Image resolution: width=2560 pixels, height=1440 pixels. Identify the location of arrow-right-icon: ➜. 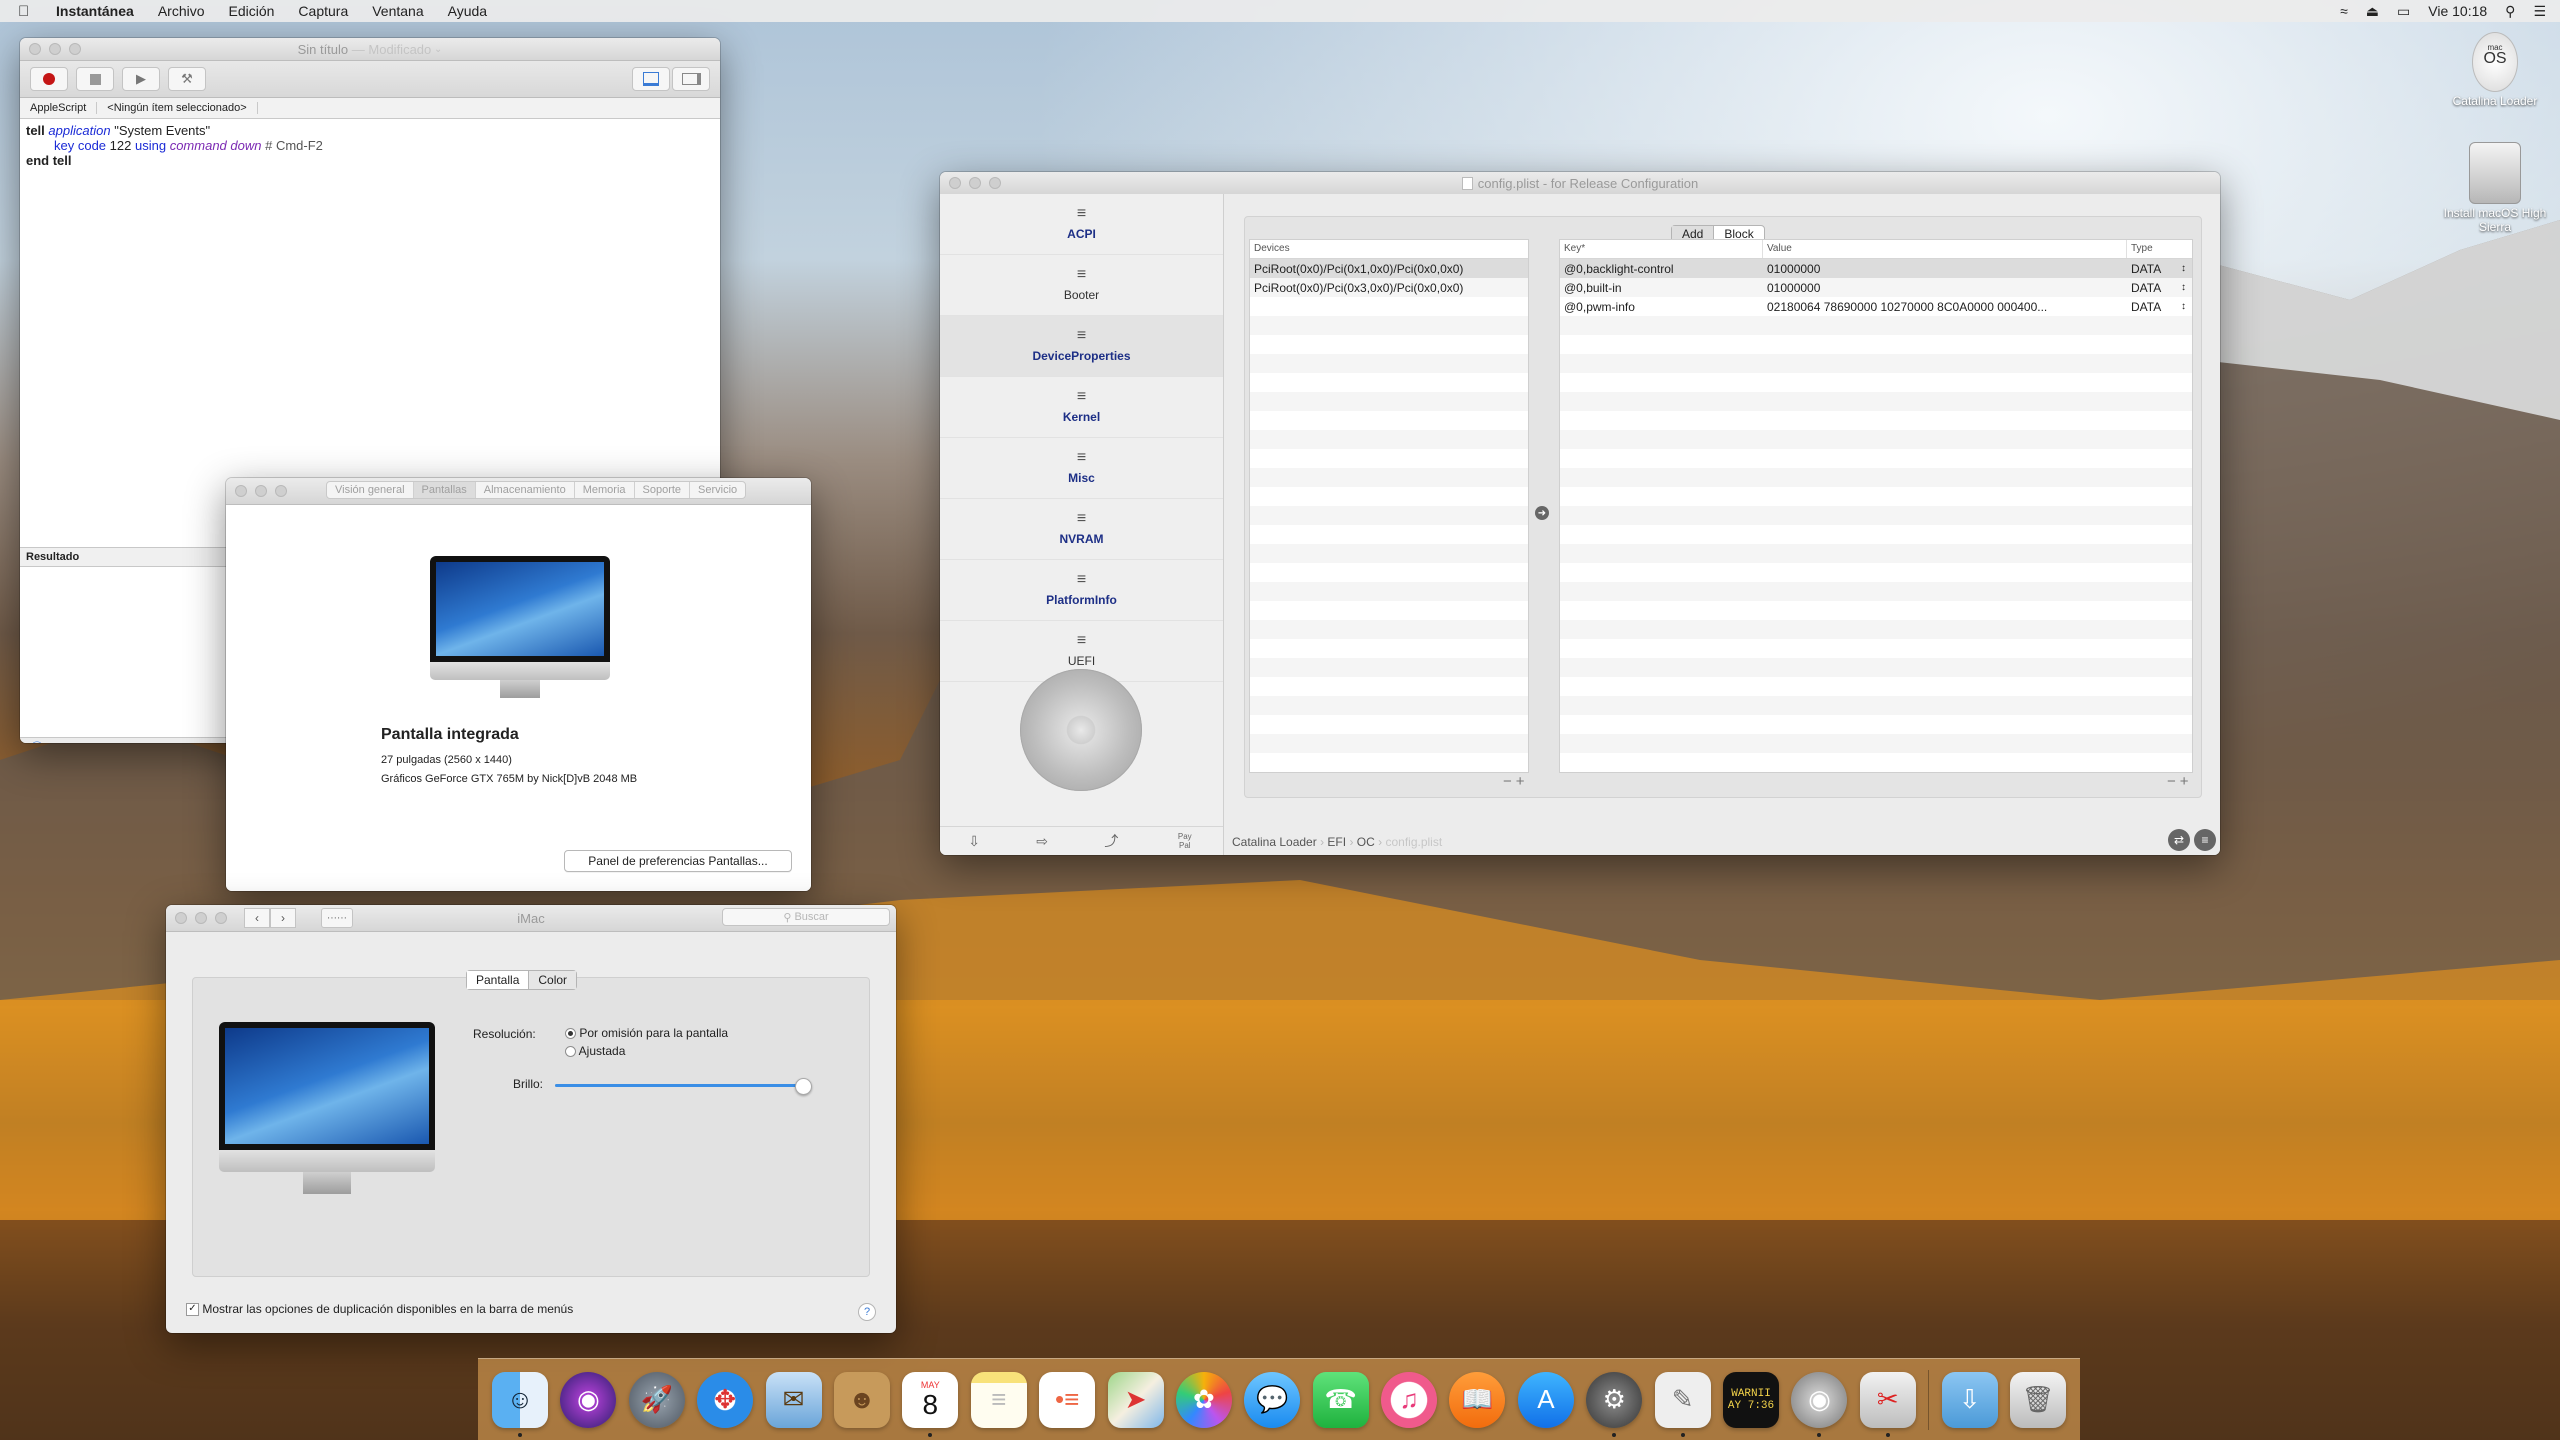
(1542, 513).